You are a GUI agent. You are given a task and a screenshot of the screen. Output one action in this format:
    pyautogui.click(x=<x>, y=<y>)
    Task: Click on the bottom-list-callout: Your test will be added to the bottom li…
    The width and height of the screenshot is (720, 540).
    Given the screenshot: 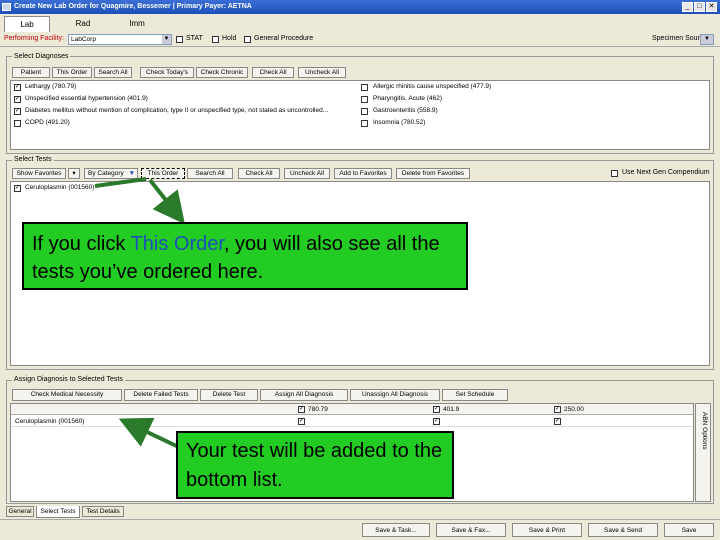 What is the action you would take?
    pyautogui.click(x=315, y=465)
    